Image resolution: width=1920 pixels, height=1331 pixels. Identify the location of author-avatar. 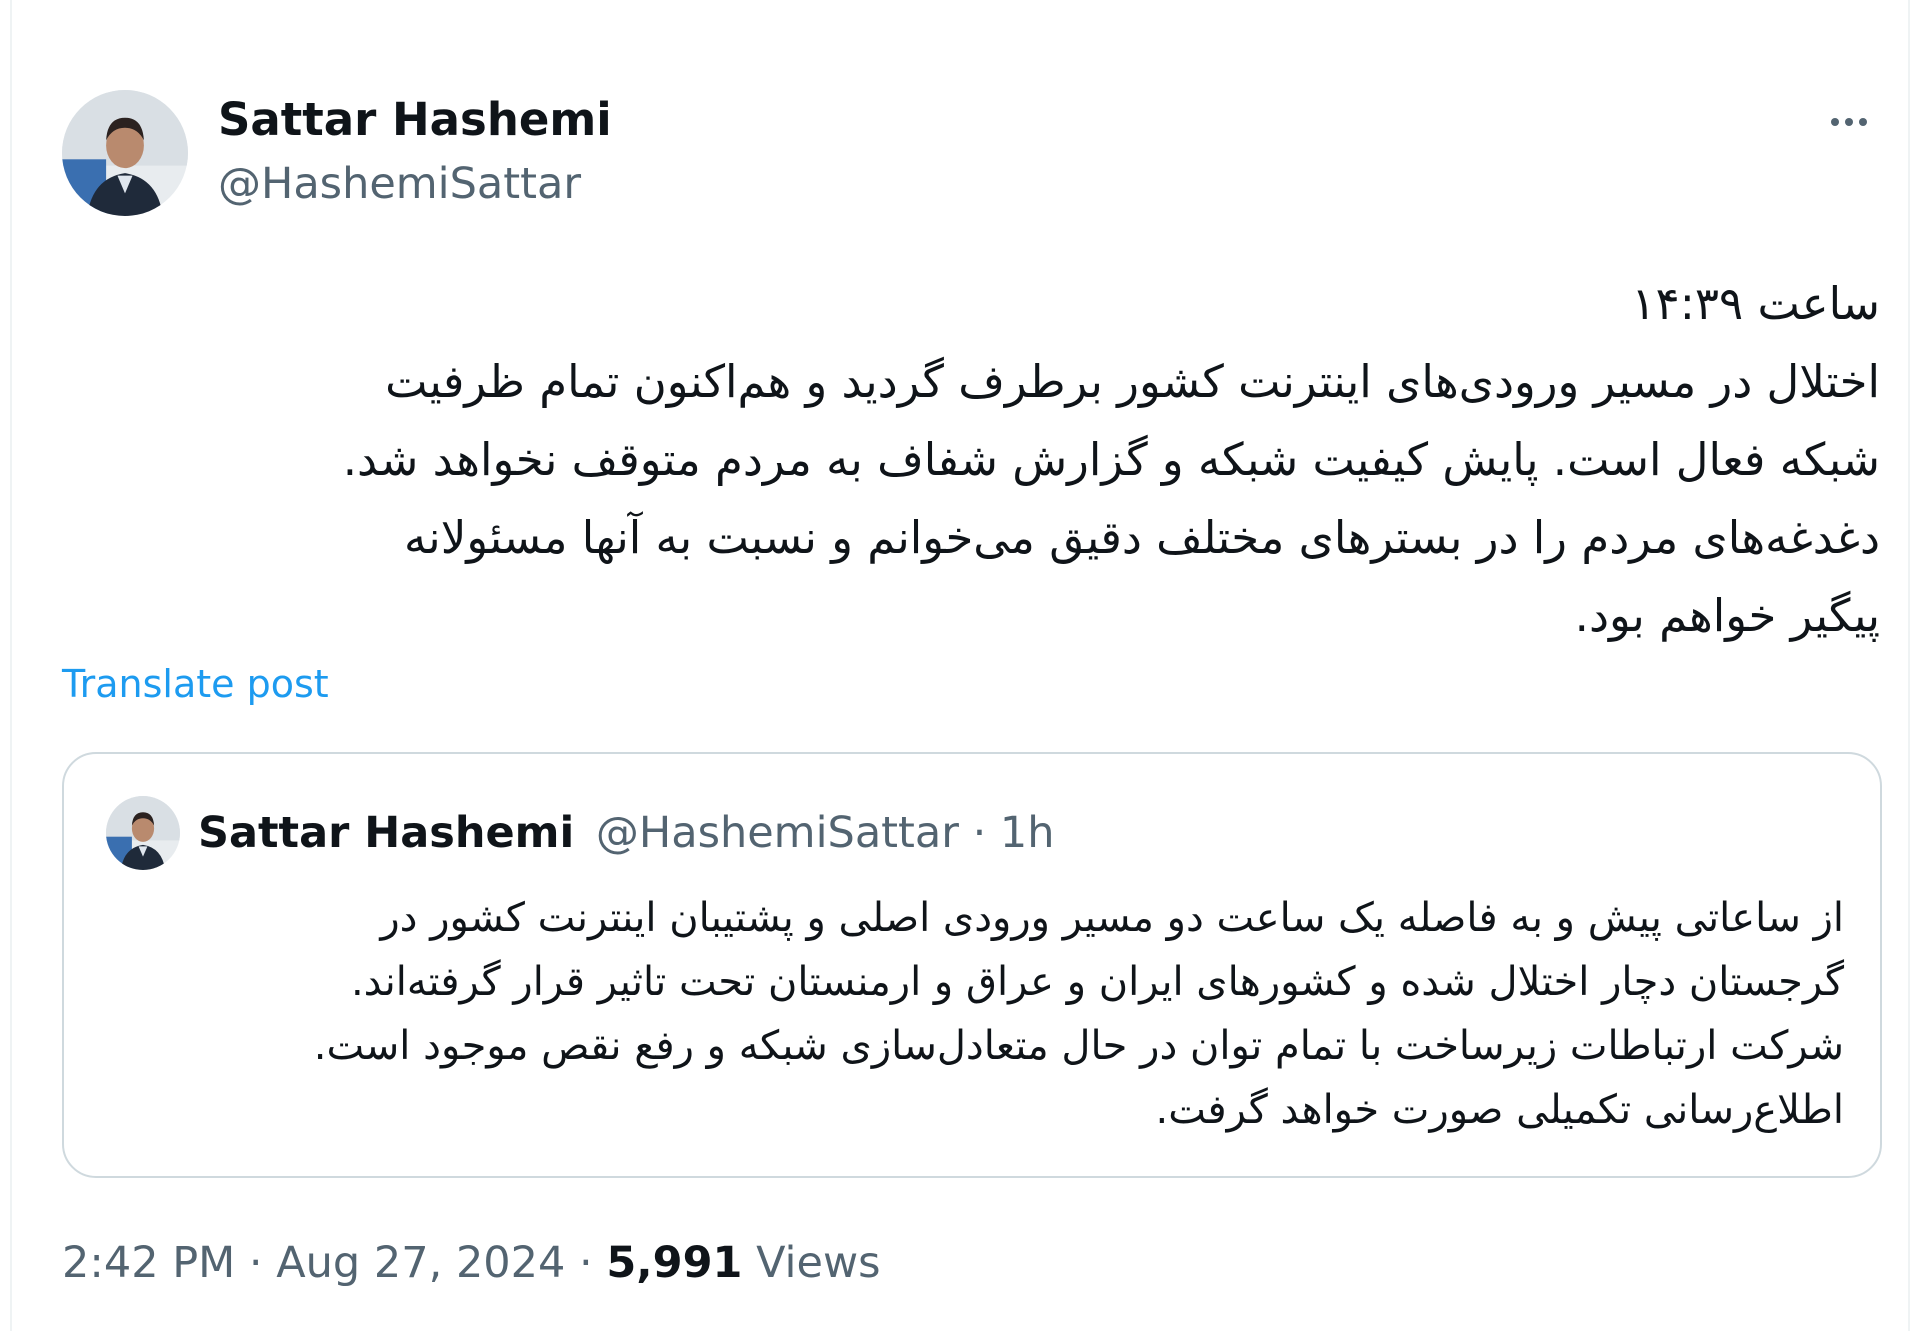
(125, 153).